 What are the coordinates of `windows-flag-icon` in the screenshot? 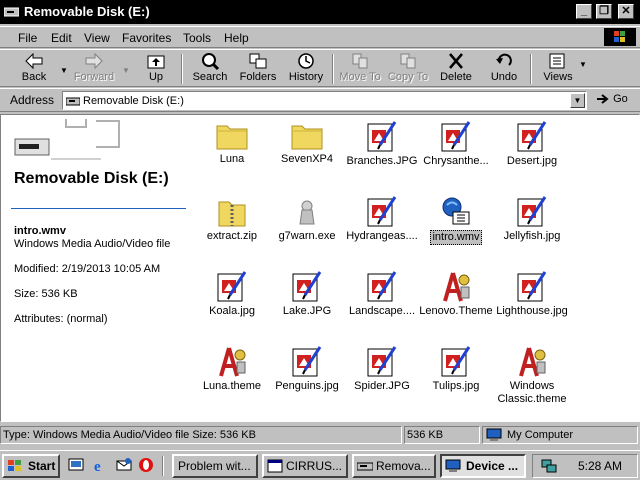 It's located at (14, 465).